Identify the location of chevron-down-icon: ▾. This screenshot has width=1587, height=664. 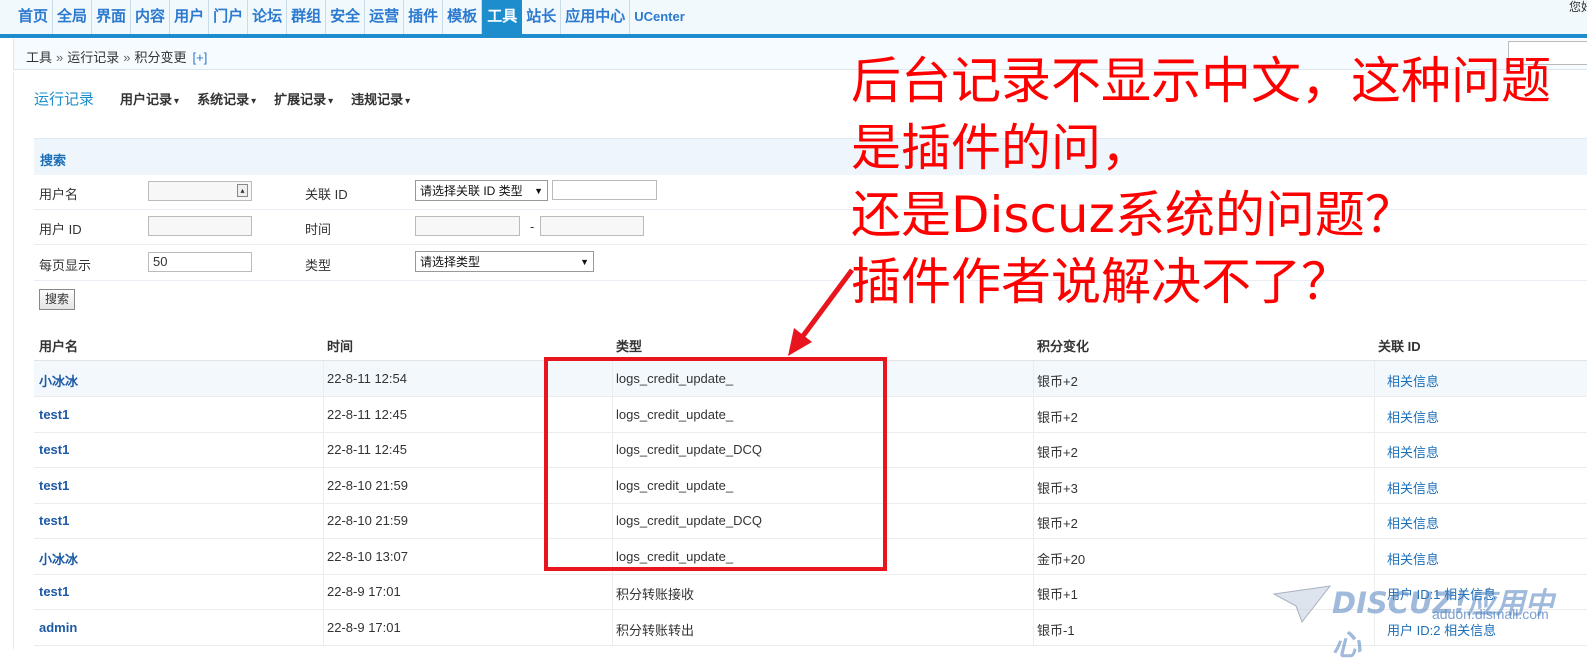
(254, 101).